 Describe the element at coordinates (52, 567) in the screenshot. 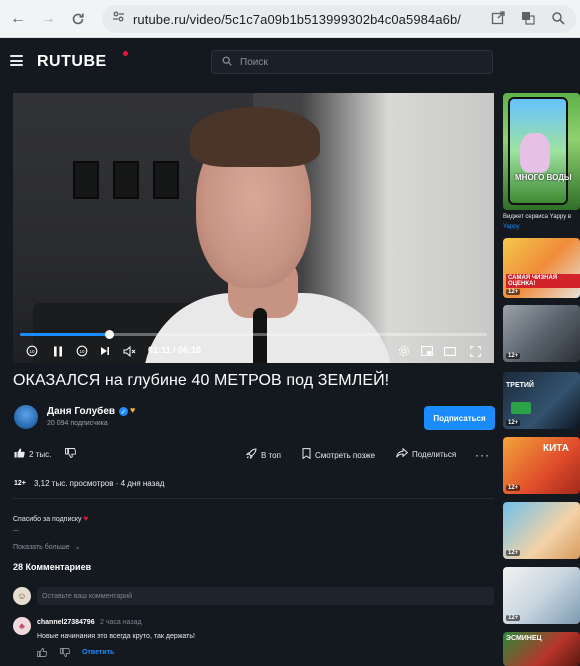

I see `comments-title: 28 Комментариев` at that location.